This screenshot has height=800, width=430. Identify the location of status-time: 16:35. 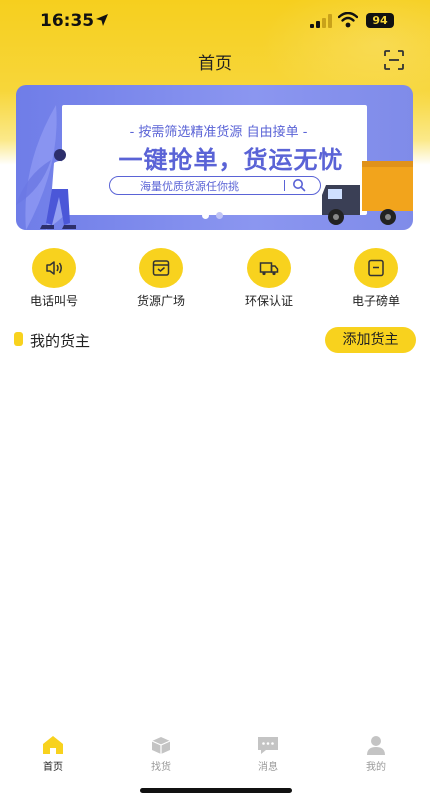
(67, 21).